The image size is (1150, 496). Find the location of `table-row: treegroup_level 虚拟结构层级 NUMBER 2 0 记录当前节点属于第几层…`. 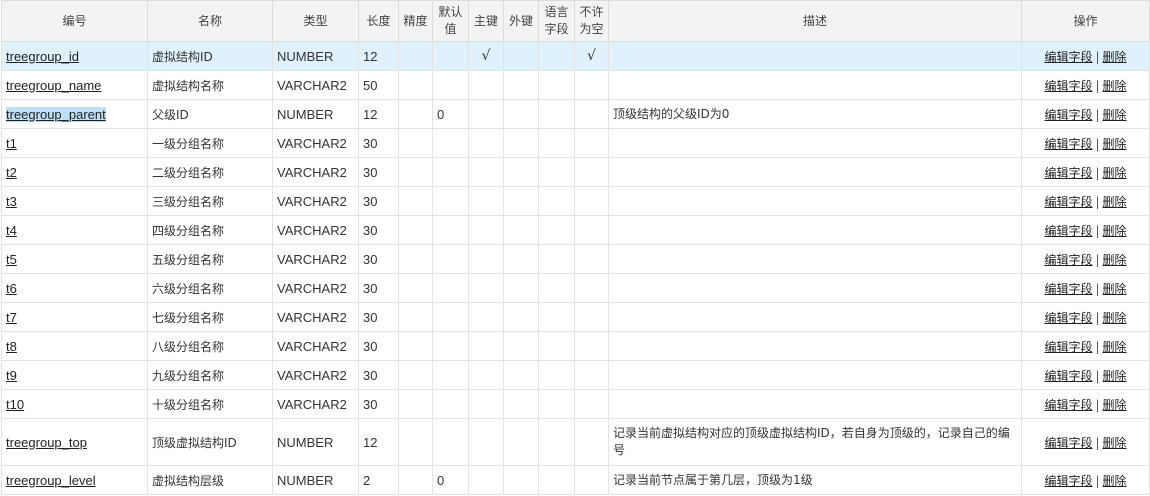

table-row: treegroup_level 虚拟结构层级 NUMBER 2 0 记录当前节点属于第几层… is located at coordinates (575, 480).